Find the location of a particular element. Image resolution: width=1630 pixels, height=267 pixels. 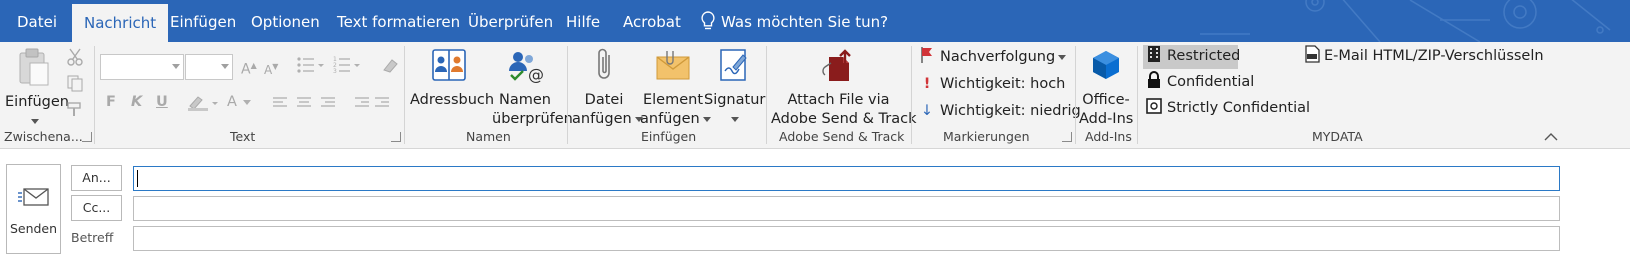

tab-text-formatieren: Text formatieren is located at coordinates (398, 21).